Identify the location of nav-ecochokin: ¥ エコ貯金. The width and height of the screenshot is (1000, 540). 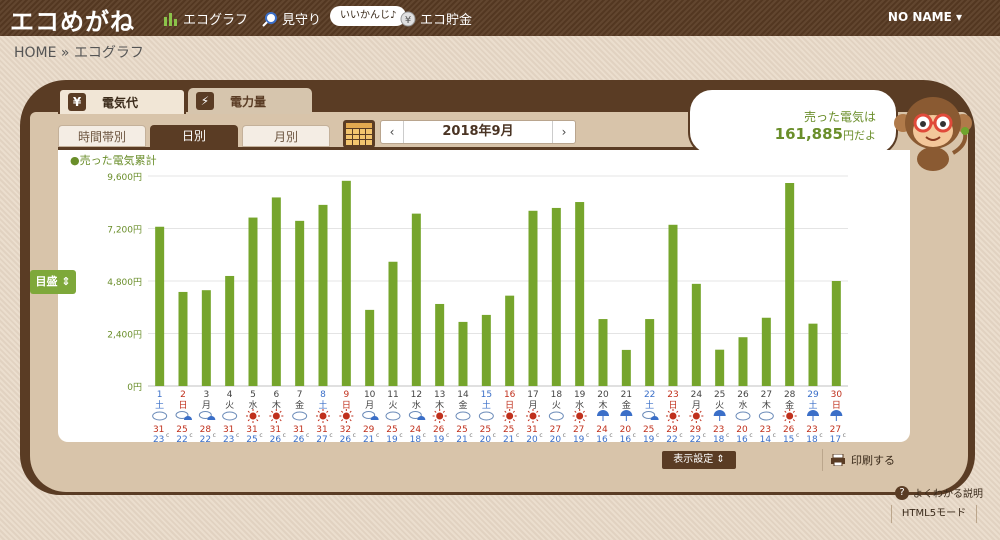
(436, 18).